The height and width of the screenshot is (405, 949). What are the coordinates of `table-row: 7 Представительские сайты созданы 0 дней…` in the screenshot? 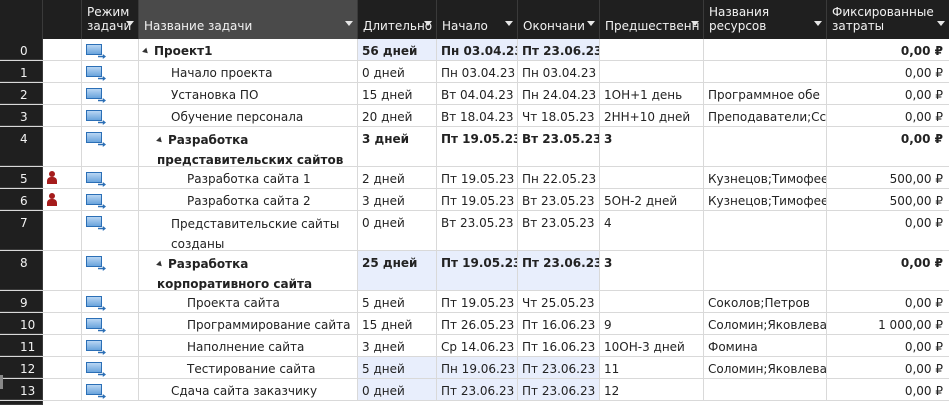 It's located at (474, 231).